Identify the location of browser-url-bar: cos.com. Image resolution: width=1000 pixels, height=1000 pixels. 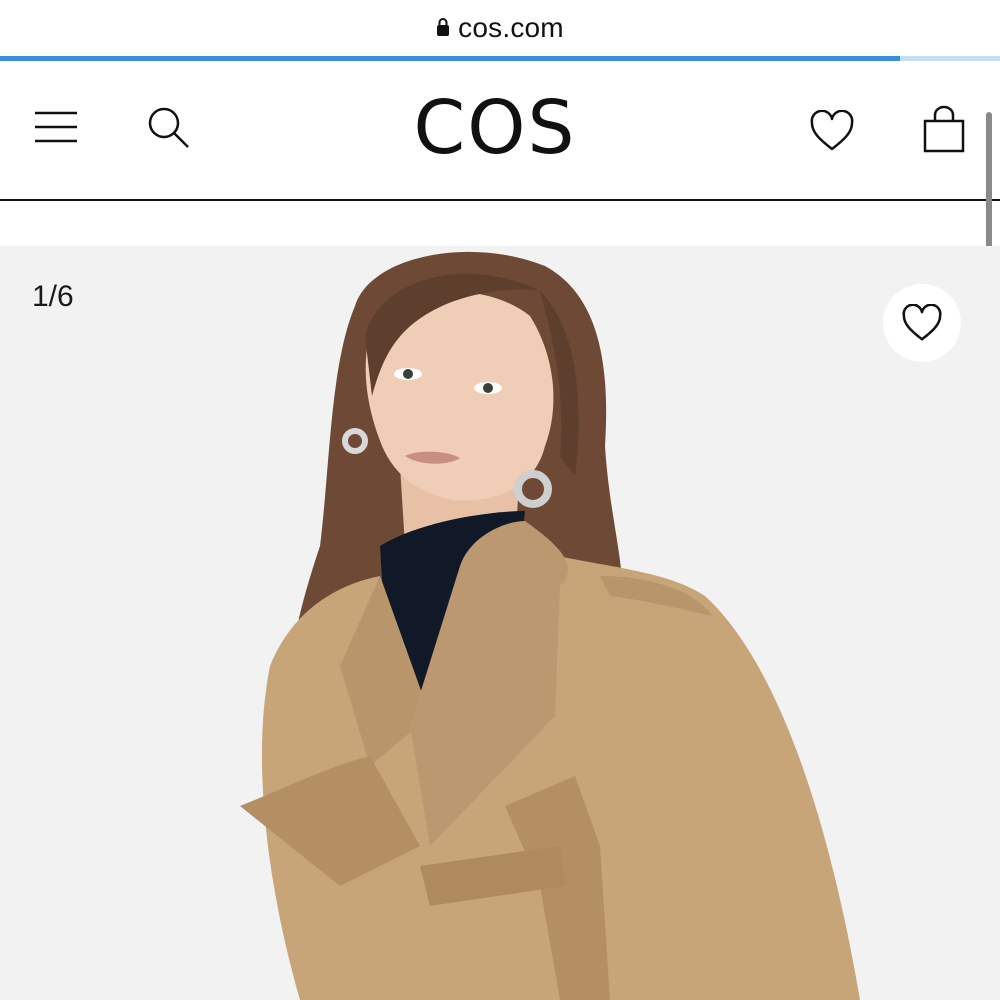
(500, 30).